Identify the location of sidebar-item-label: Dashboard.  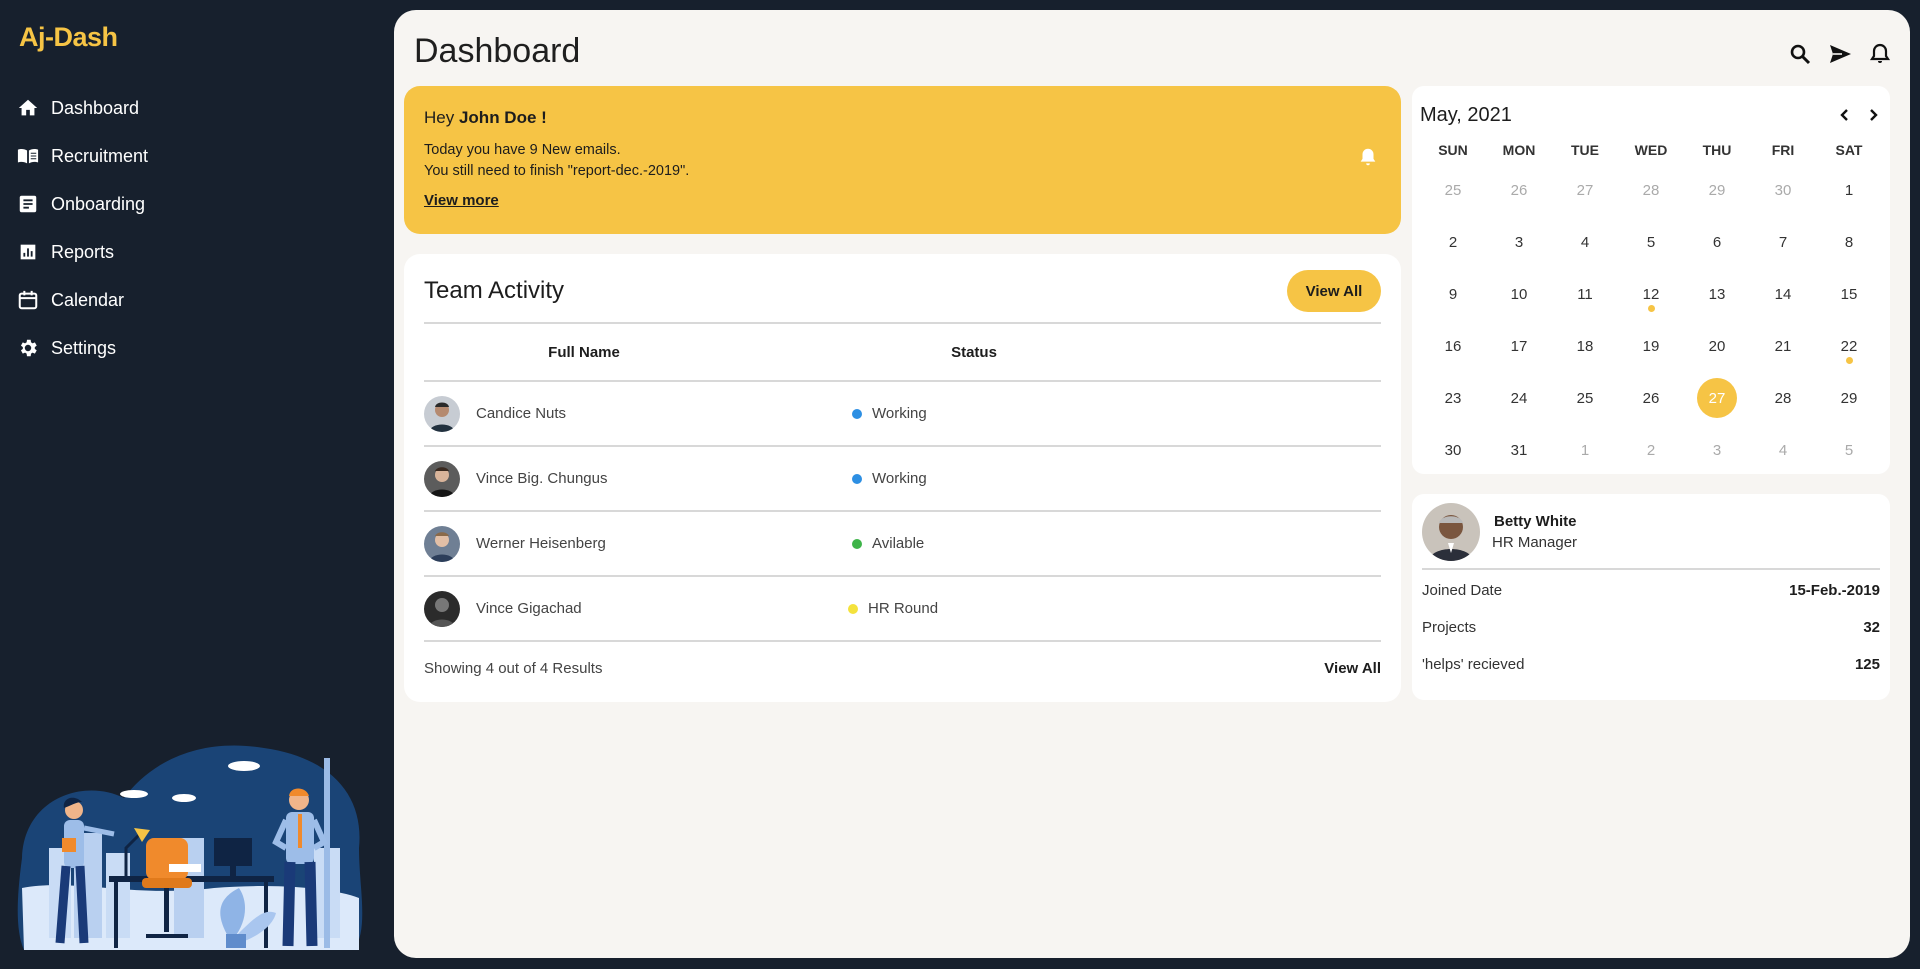
(95, 107).